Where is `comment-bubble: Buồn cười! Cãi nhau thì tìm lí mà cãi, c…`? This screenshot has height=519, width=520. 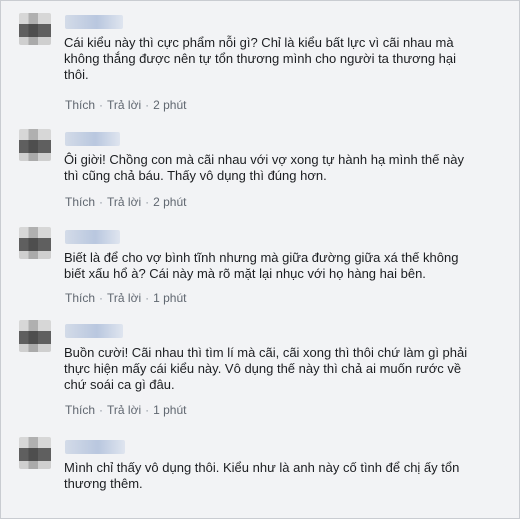
comment-bubble: Buồn cười! Cãi nhau thì tìm lí mà cãi, c… is located at coordinates (282, 373).